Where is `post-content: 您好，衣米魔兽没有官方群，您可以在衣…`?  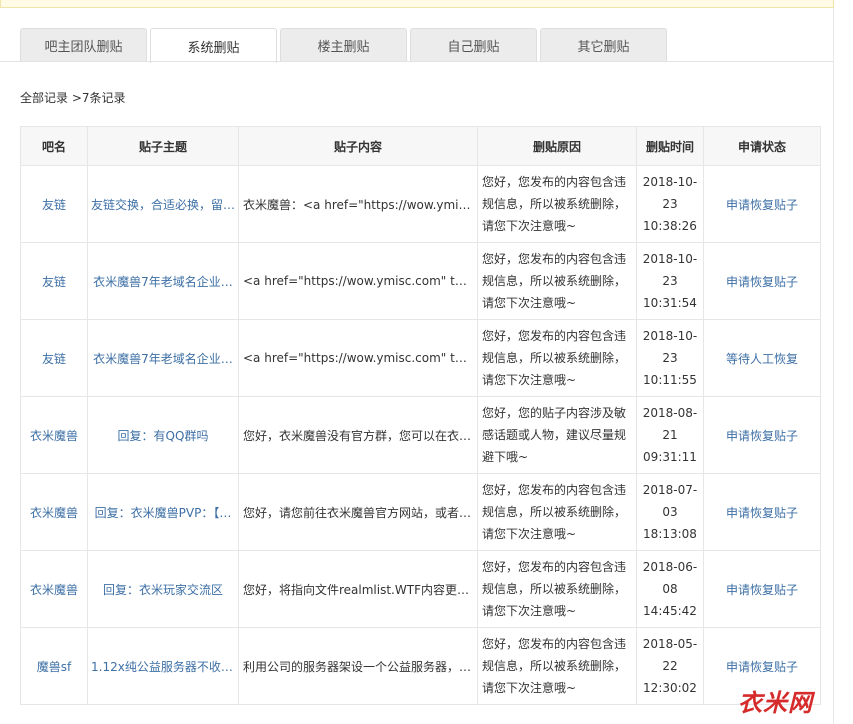 post-content: 您好，衣米魔兽没有官方群，您可以在衣… is located at coordinates (357, 435).